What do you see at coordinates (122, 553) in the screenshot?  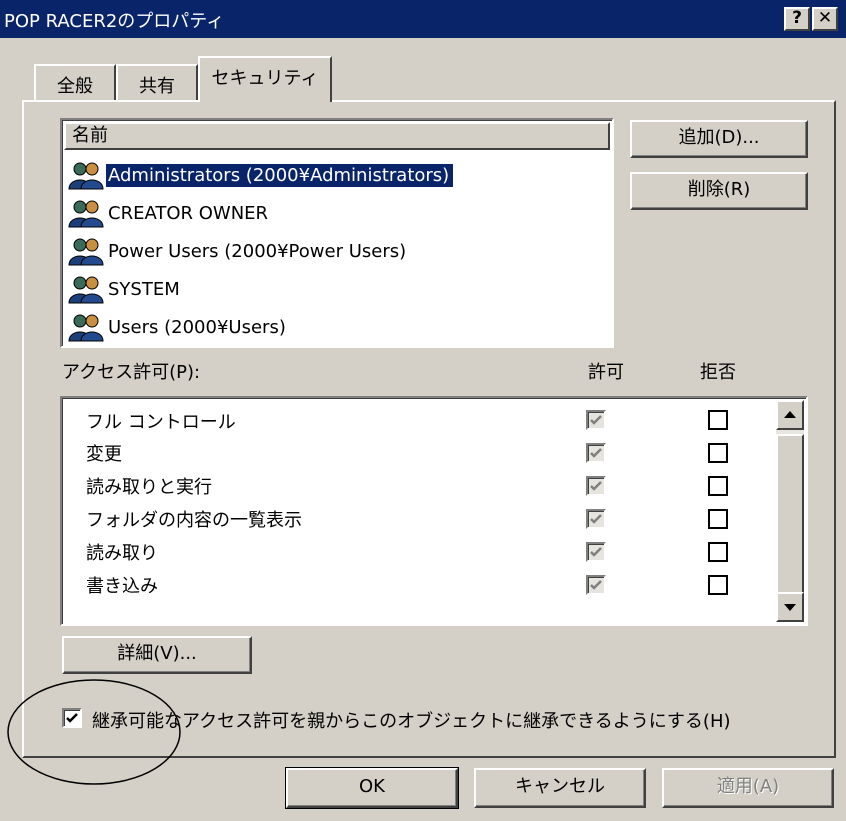 I see `permission-label: 読み取り` at bounding box center [122, 553].